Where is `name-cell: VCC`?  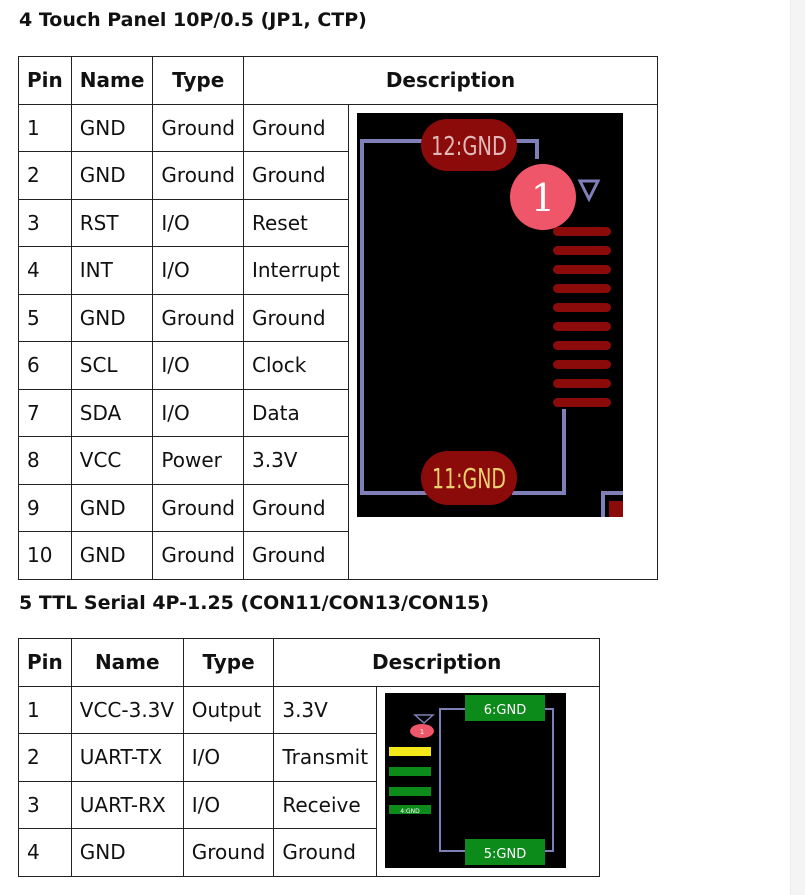
name-cell: VCC is located at coordinates (112, 460).